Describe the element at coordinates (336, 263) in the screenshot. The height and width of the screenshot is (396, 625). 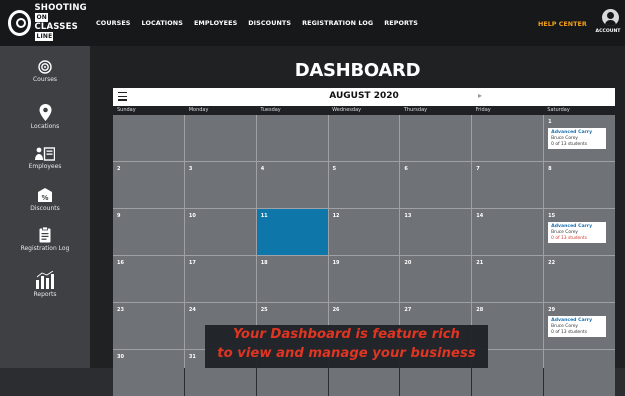
I see `day-number: 19` at that location.